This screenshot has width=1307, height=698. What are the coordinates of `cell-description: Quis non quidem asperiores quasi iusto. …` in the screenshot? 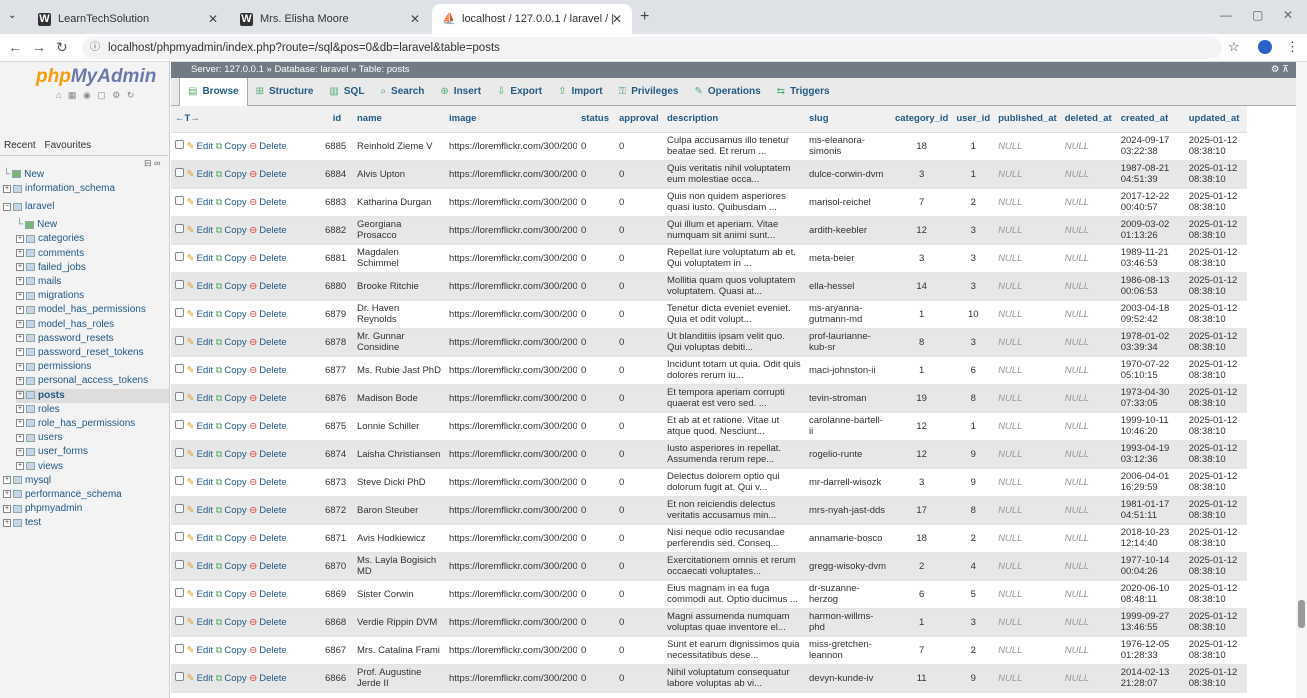 It's located at (734, 202).